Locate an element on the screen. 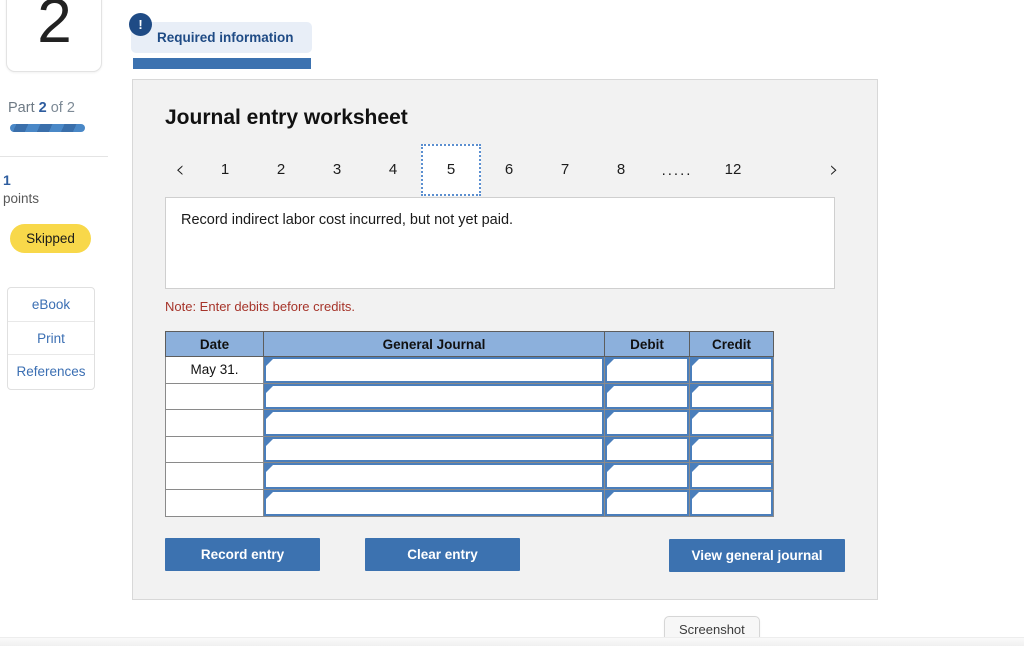 The height and width of the screenshot is (646, 1024). view-general-journal-button: View general journal is located at coordinates (757, 555).